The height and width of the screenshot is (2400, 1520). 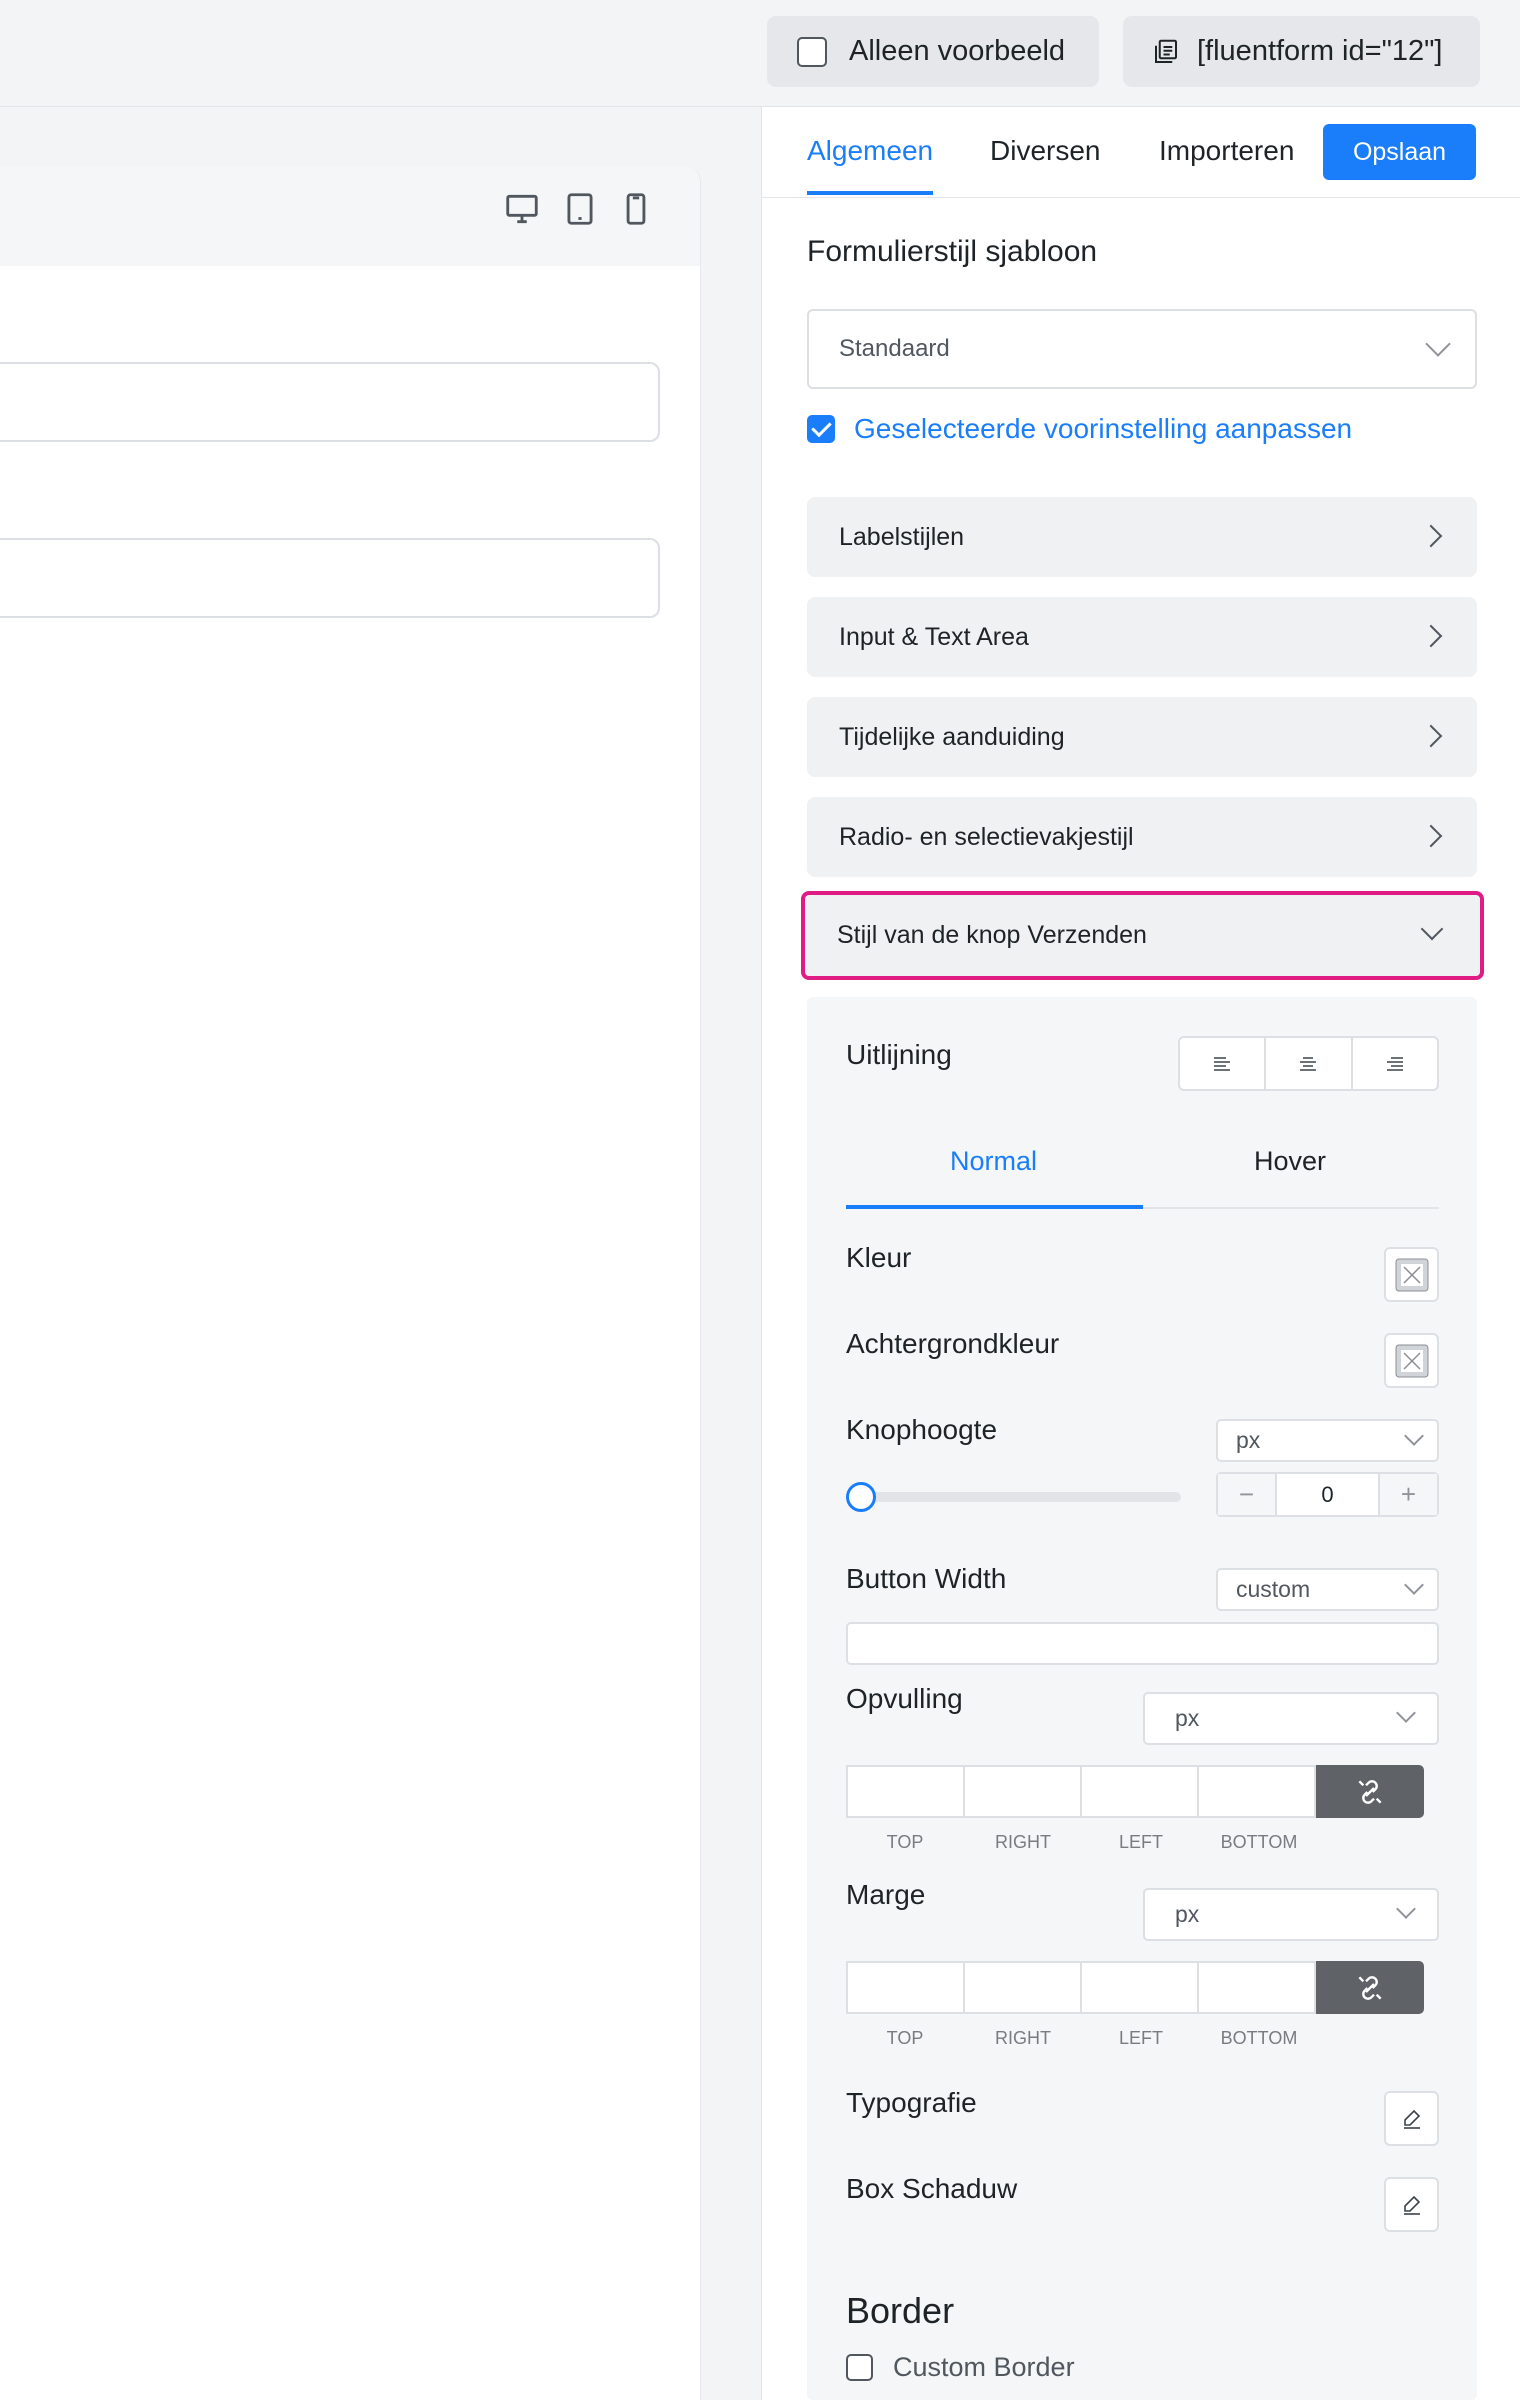 I want to click on height-slider-track, so click(x=1018, y=1497).